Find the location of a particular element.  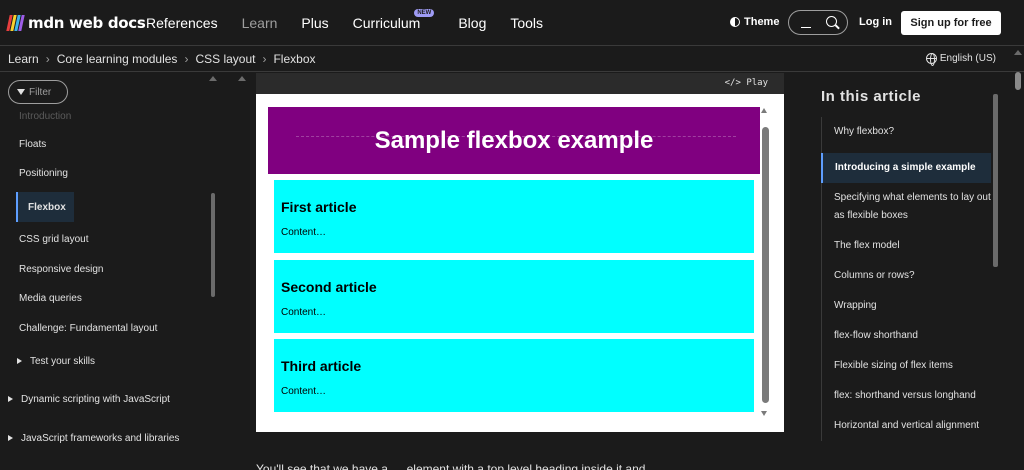

theme-switcher: Theme is located at coordinates (754, 22).